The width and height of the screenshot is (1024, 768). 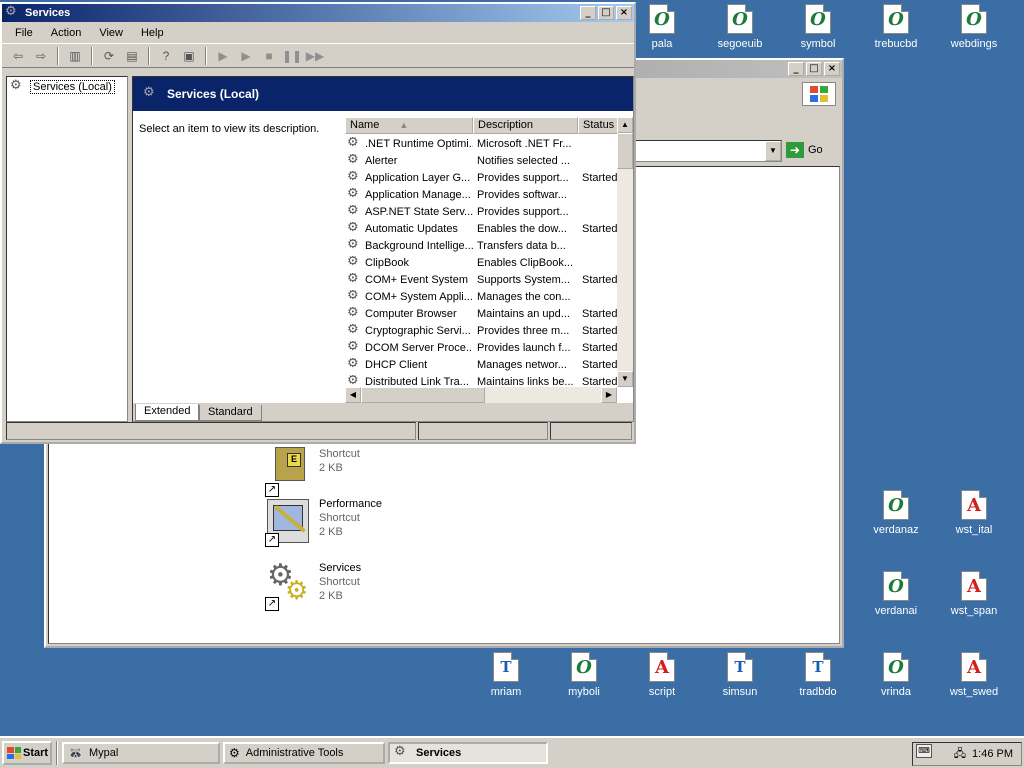 I want to click on scroll-down-icon: ▼, so click(x=625, y=379).